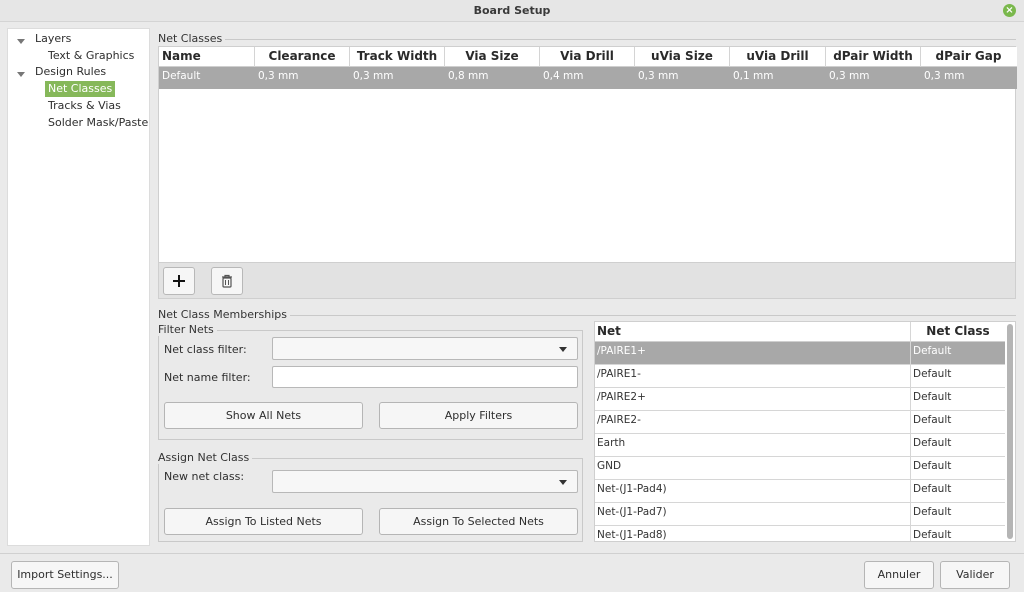  I want to click on net-name-cell: Net-(J1-Pad8), so click(632, 535).